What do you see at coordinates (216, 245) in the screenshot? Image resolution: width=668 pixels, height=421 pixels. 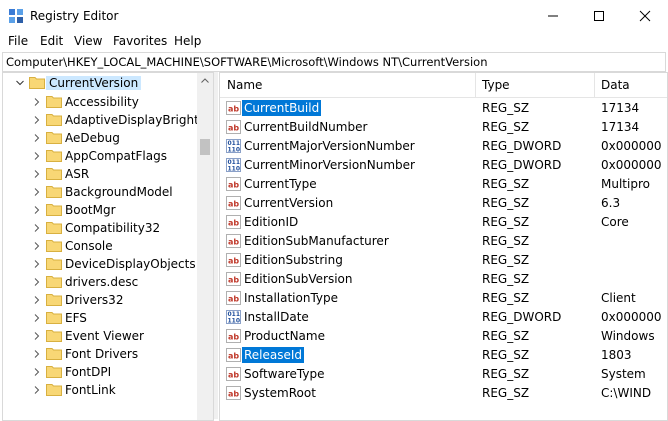 I see `pane-splitter` at bounding box center [216, 245].